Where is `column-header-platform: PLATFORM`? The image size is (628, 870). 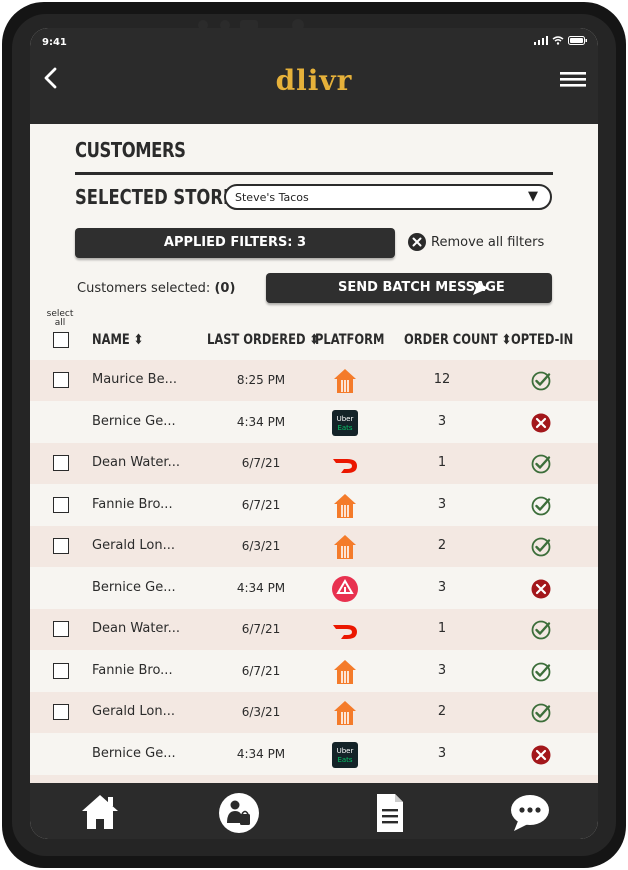
column-header-platform: PLATFORM is located at coordinates (349, 340).